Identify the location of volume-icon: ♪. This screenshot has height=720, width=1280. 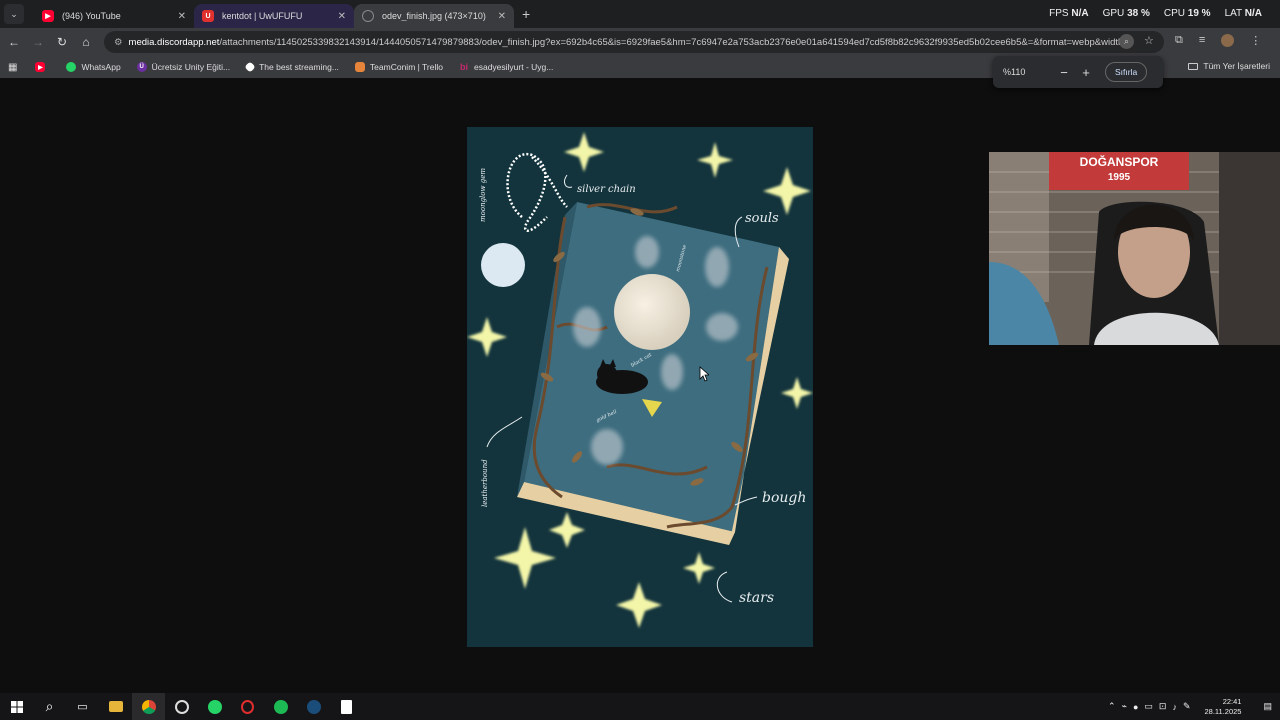
(1174, 707).